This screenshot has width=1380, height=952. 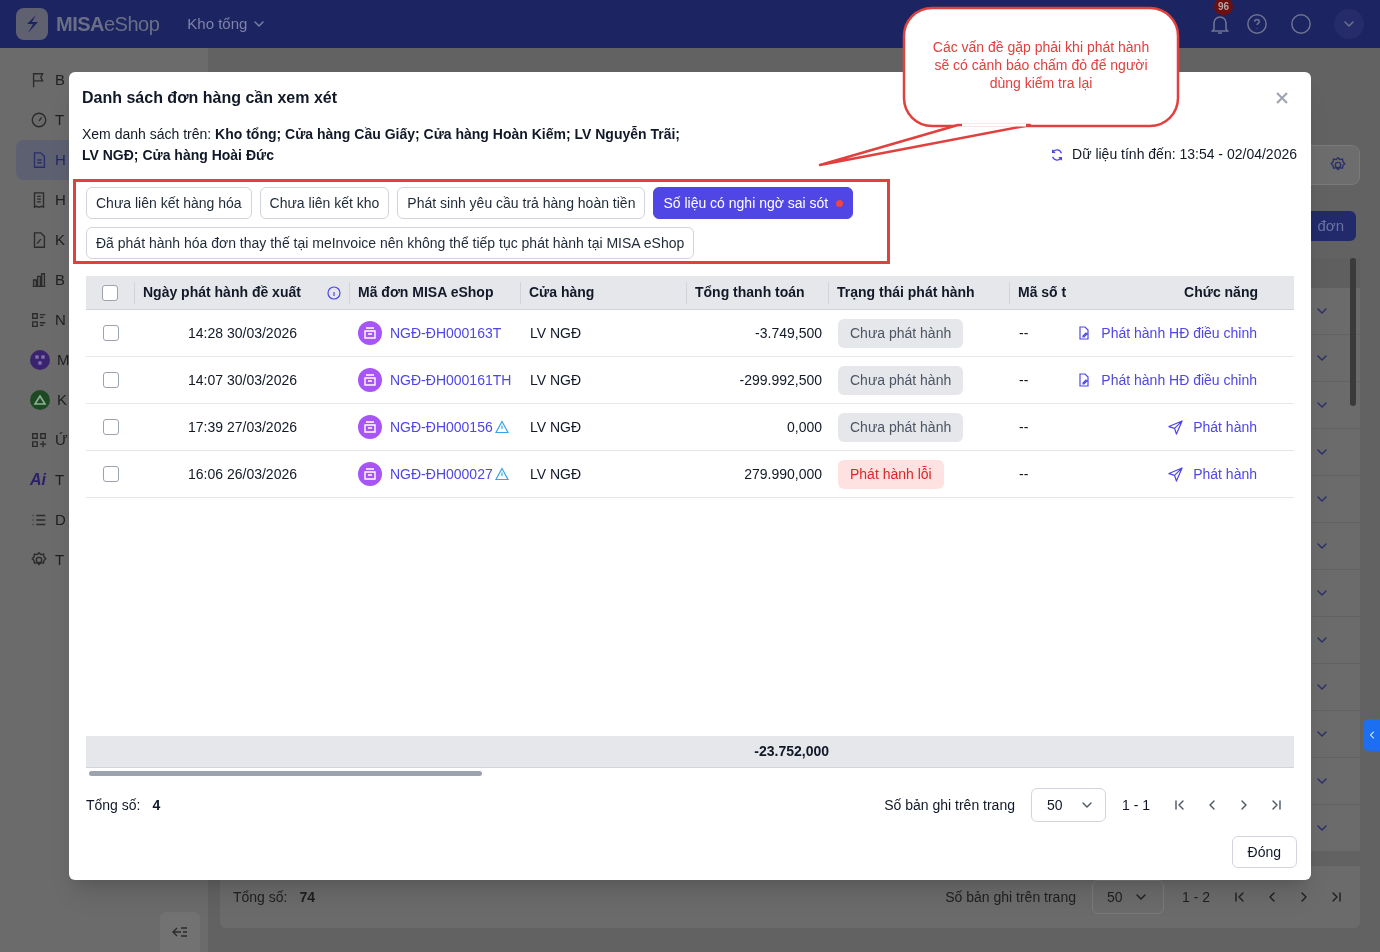 I want to click on callout-text: Các vấn đề gặp phải khi phát hành sẽ có cảnh báo chấm đỏ để người dùng kiểm tra lại, so click(x=1041, y=65).